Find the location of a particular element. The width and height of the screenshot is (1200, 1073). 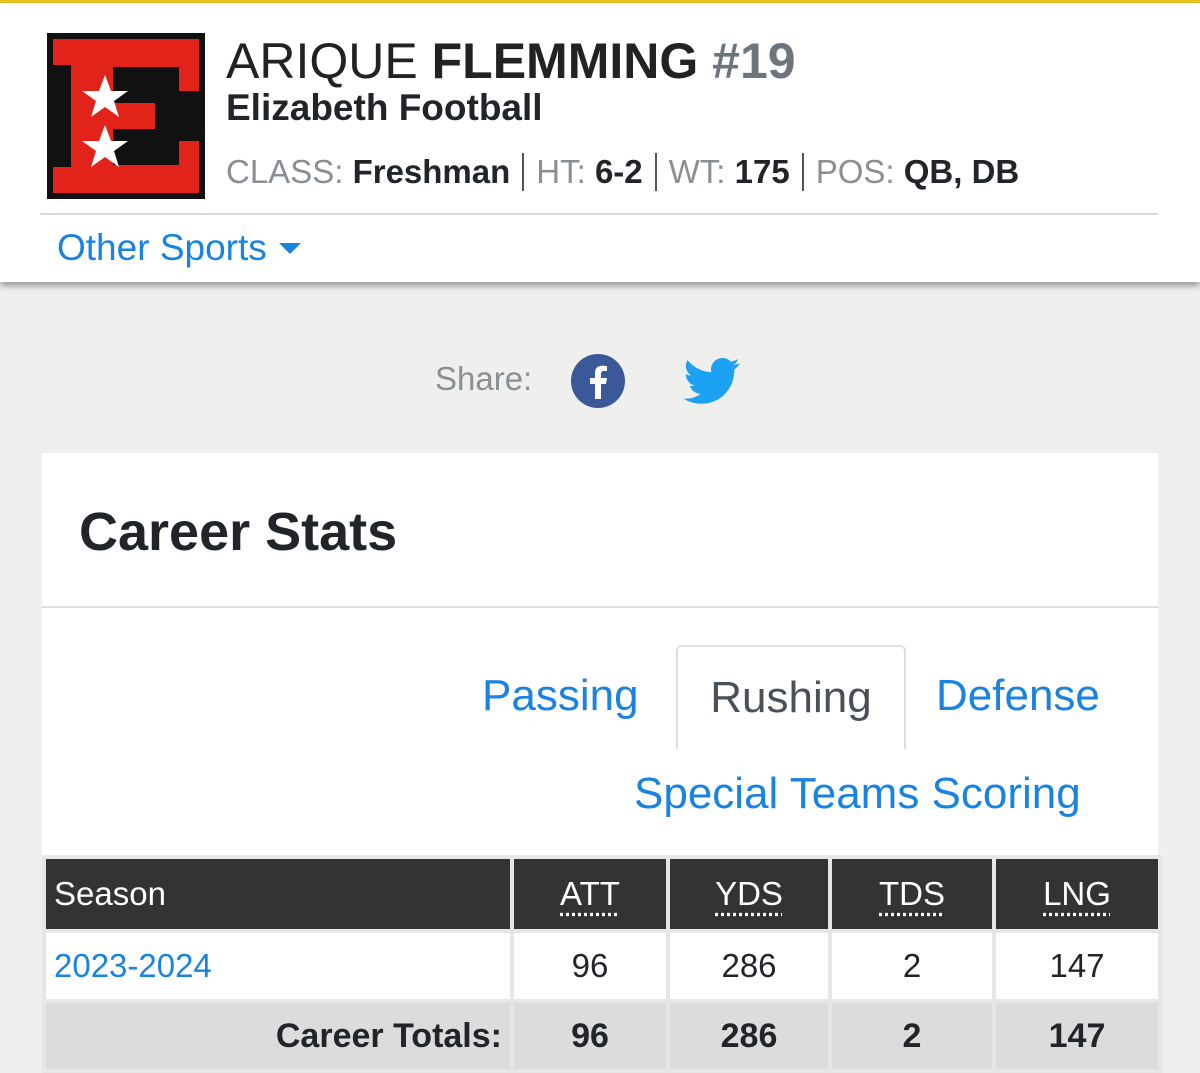

weight-label: WT: is located at coordinates (697, 171).